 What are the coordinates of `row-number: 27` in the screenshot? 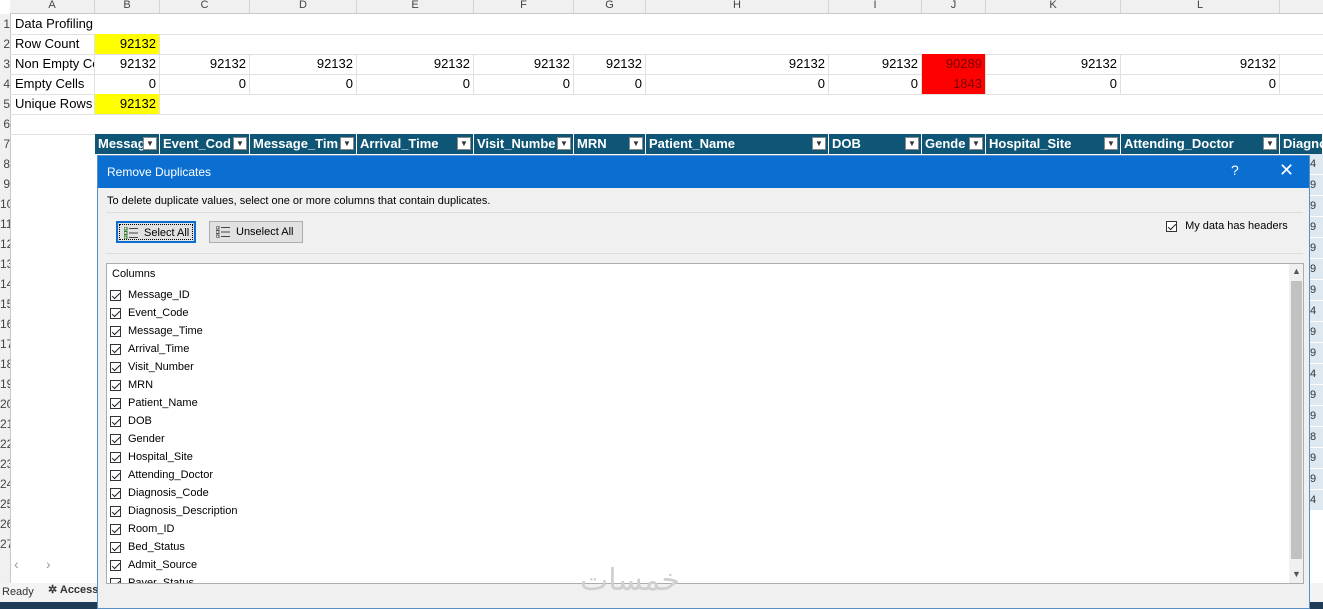 It's located at (5, 544).